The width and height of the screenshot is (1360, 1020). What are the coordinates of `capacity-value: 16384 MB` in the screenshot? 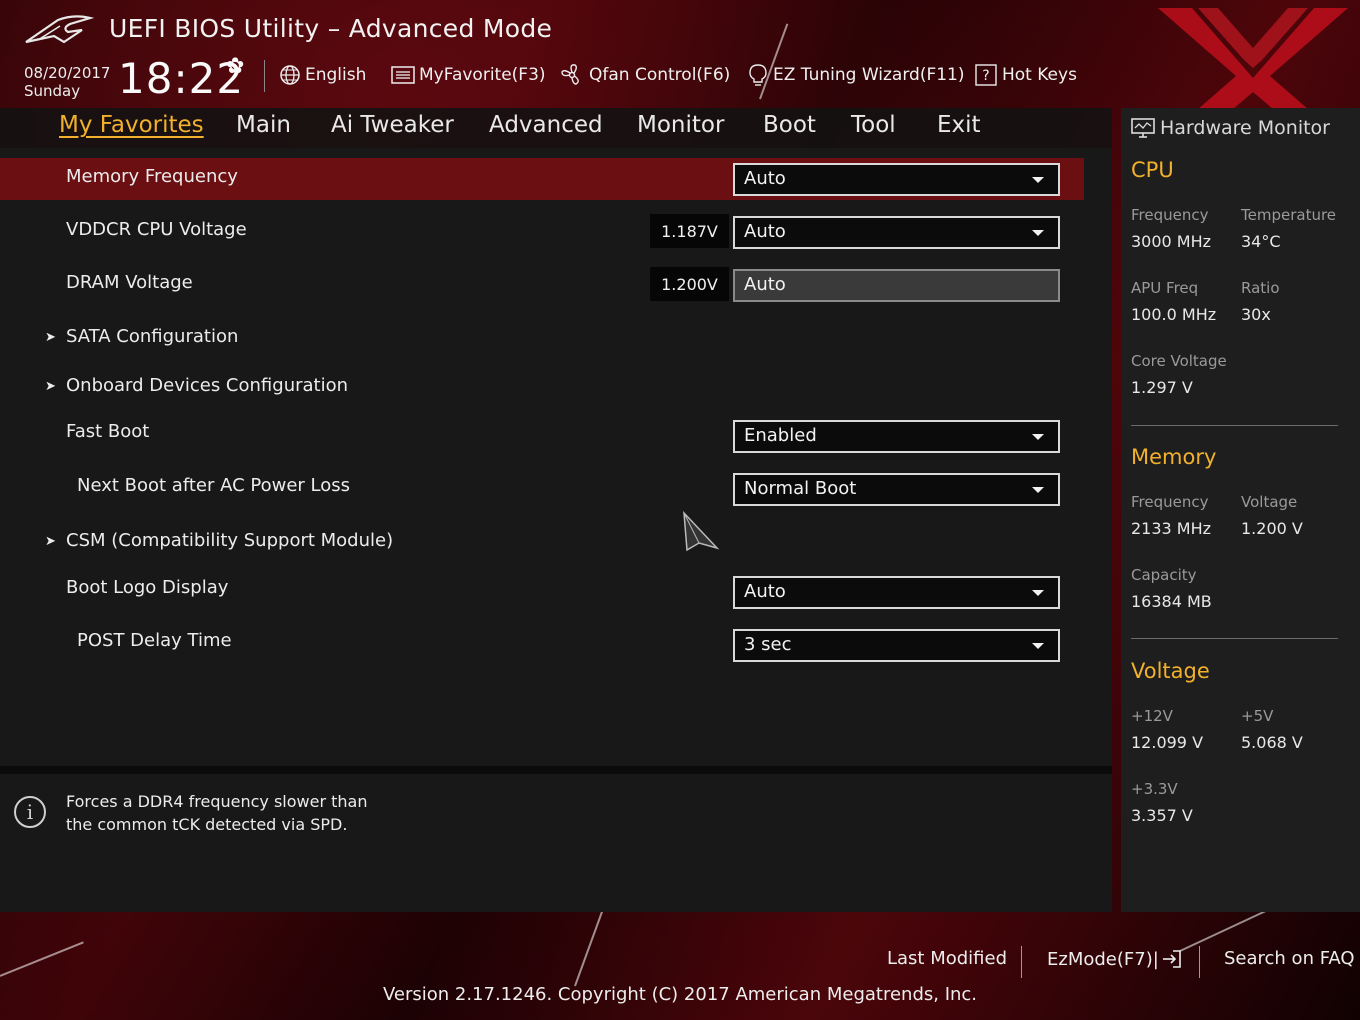 It's located at (1171, 601).